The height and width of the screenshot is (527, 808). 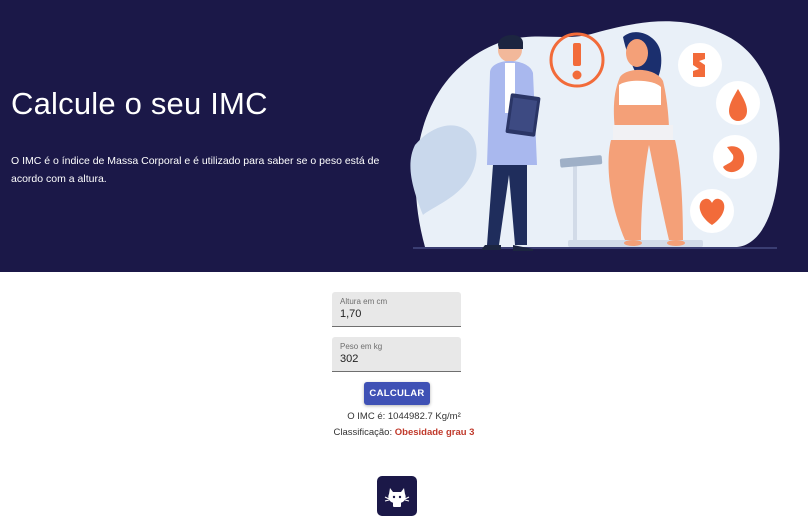 I want to click on classification: Classificação: Obesidade grau 3, so click(x=404, y=432).